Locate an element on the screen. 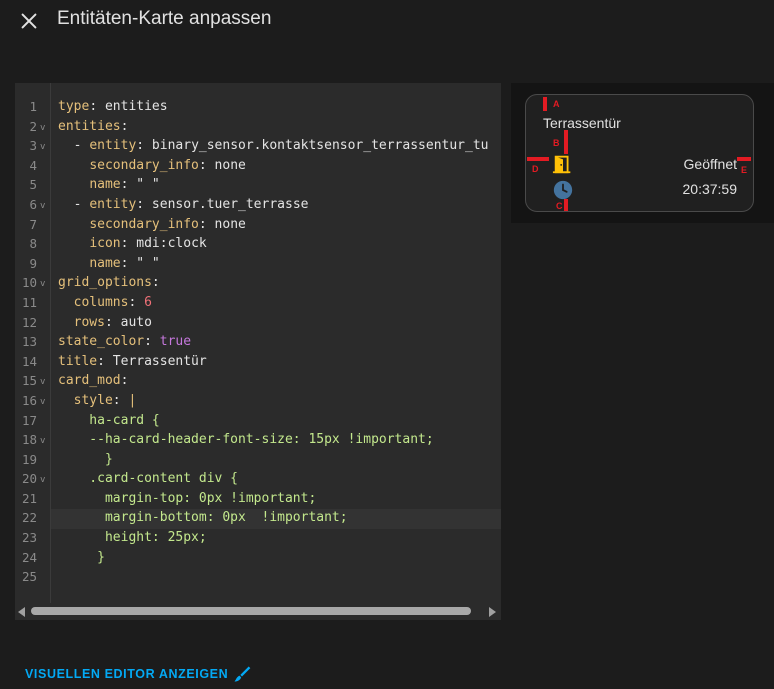  code-text: secondary_info: none is located at coordinates (152, 166).